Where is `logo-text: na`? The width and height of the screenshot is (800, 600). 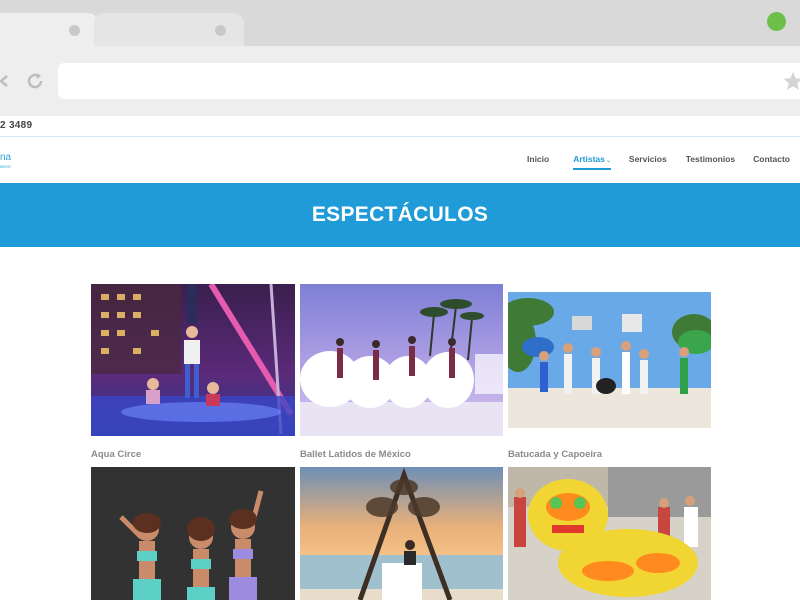
logo-text: na is located at coordinates (6, 157).